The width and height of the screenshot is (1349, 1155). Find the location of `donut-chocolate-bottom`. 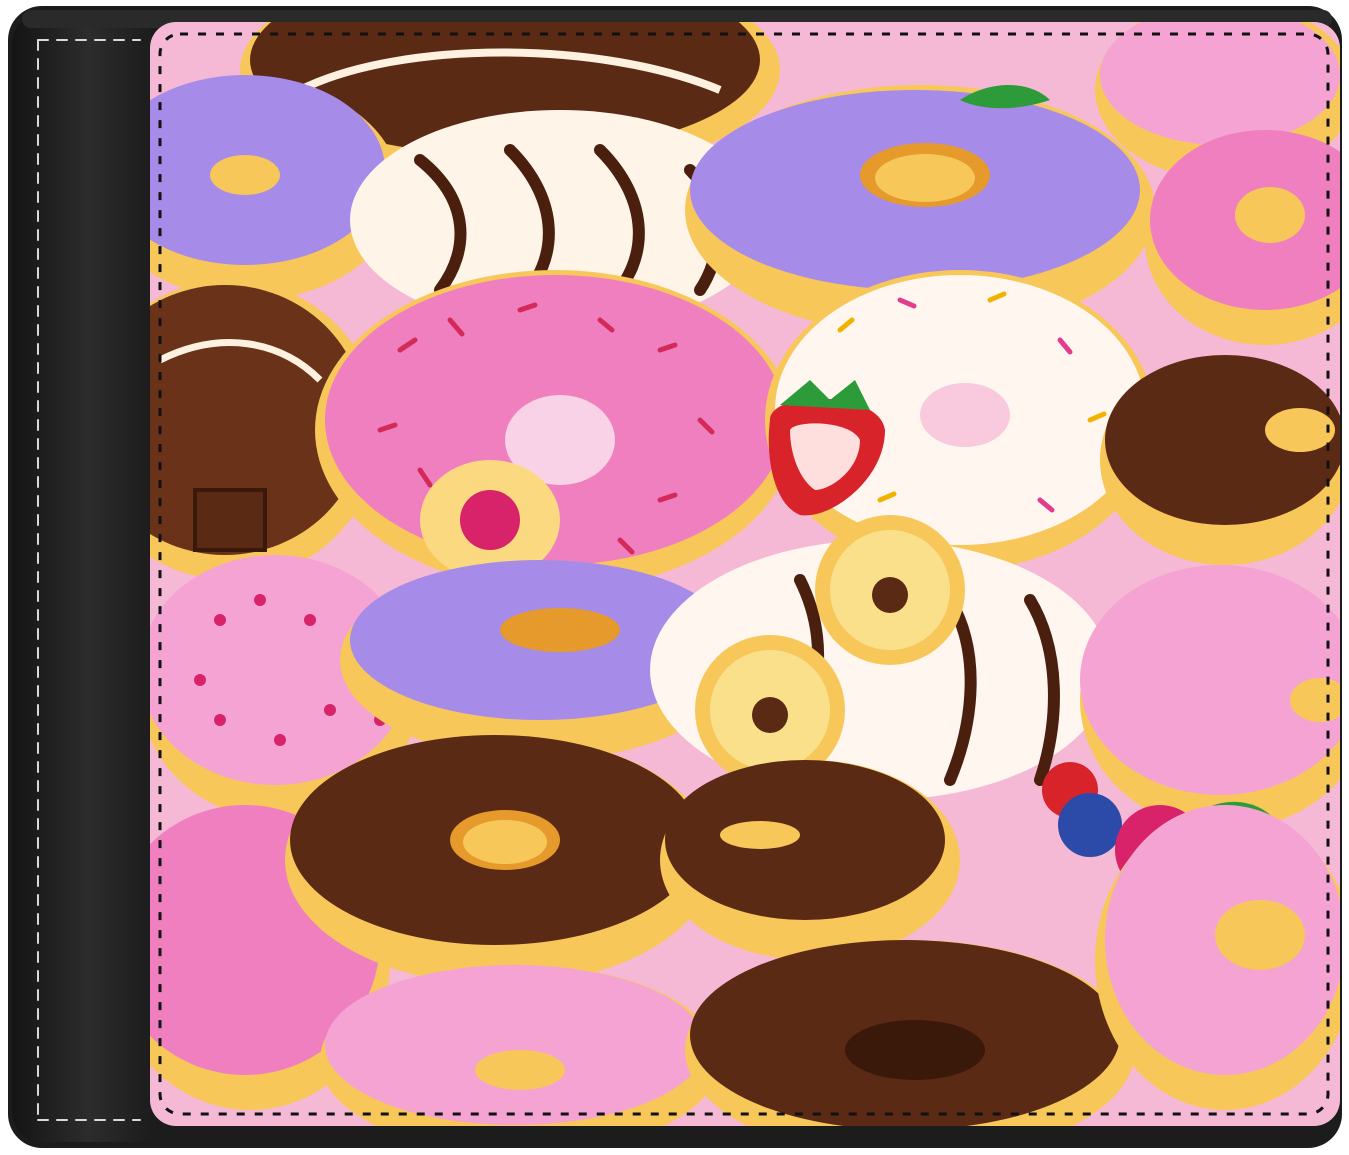

donut-chocolate-bottom is located at coordinates (500, 860).